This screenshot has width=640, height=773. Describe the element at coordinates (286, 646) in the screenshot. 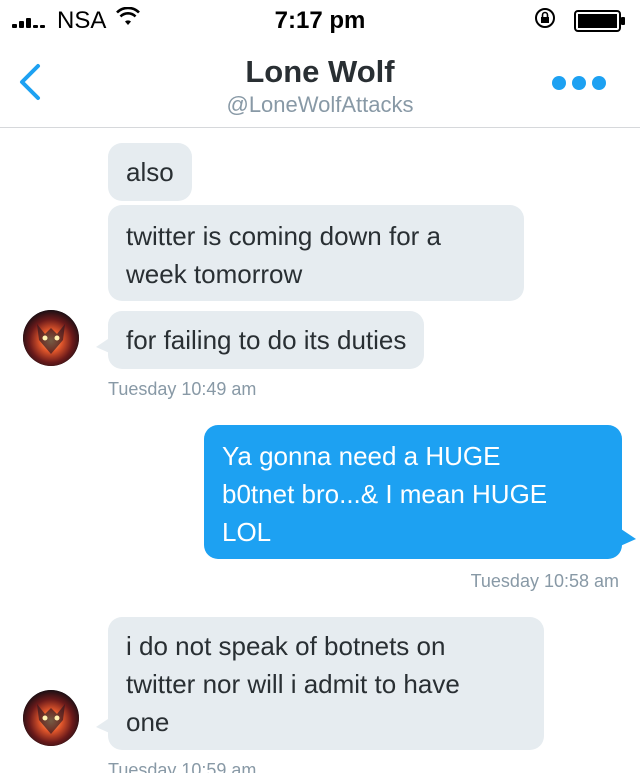

I see `message-line: i do not speak of botnets on` at that location.